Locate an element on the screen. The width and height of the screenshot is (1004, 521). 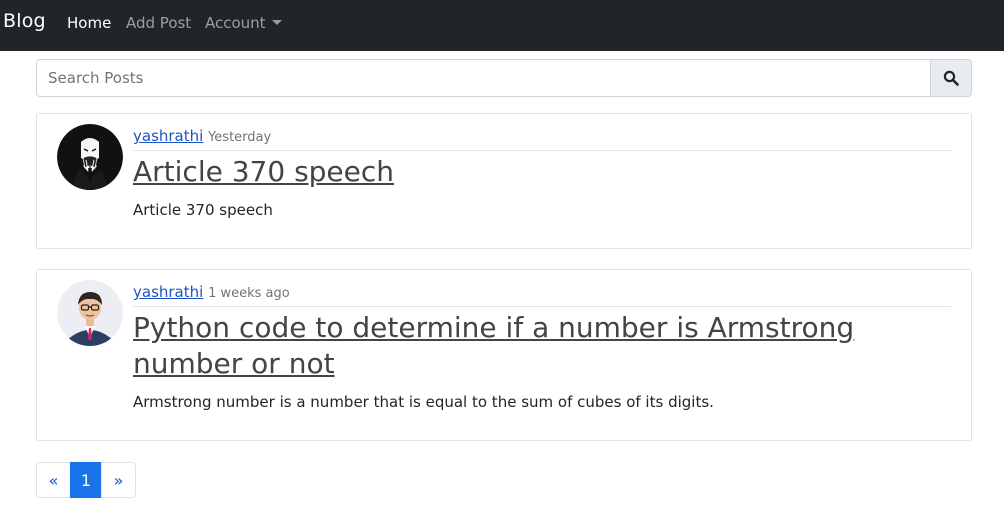
nav-home: Home is located at coordinates (89, 23).